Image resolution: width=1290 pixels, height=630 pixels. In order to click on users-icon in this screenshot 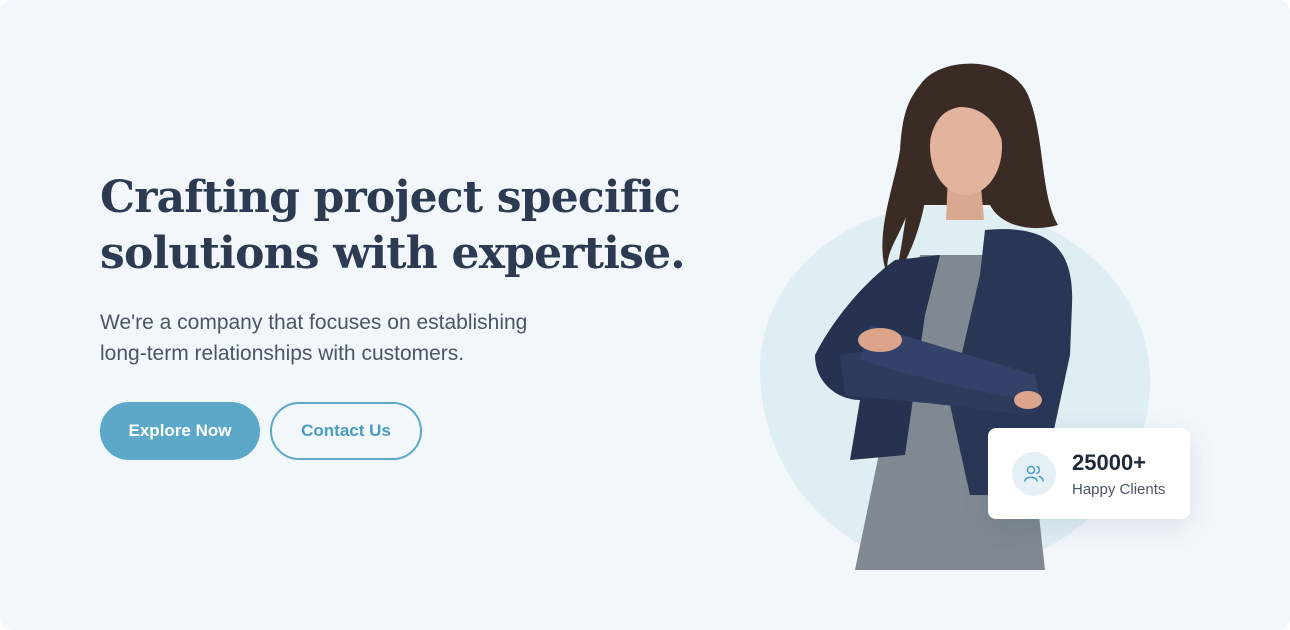, I will do `click(1034, 474)`.